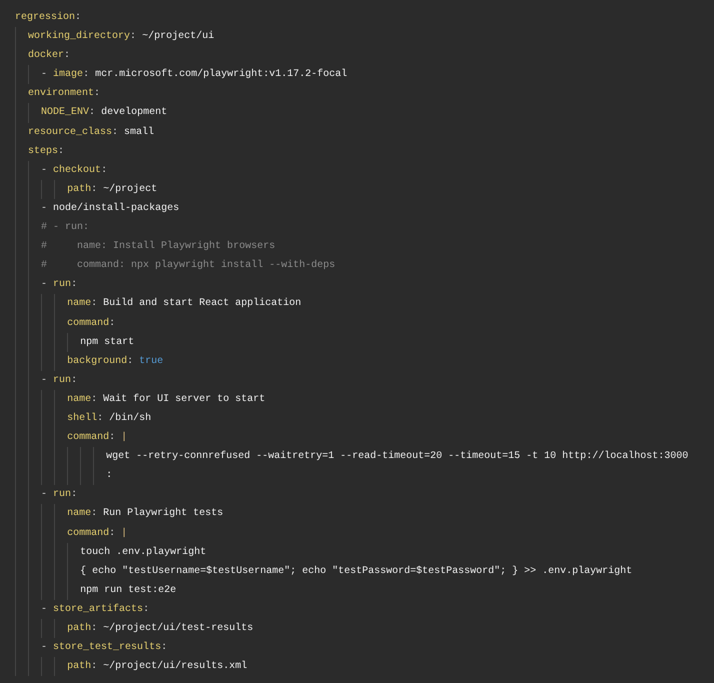  What do you see at coordinates (184, 304) in the screenshot?
I see `code-line: name: Build and start React application` at bounding box center [184, 304].